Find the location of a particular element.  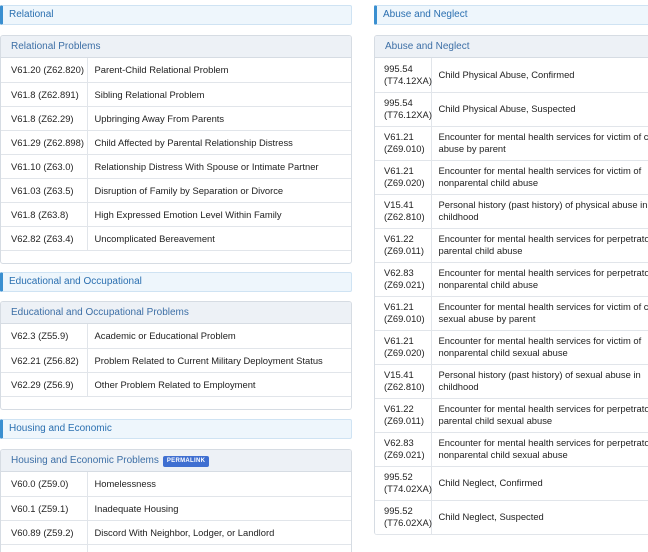

table-row: V62.82 (Z63.4) Uncomplicated Bereavement is located at coordinates (176, 238).